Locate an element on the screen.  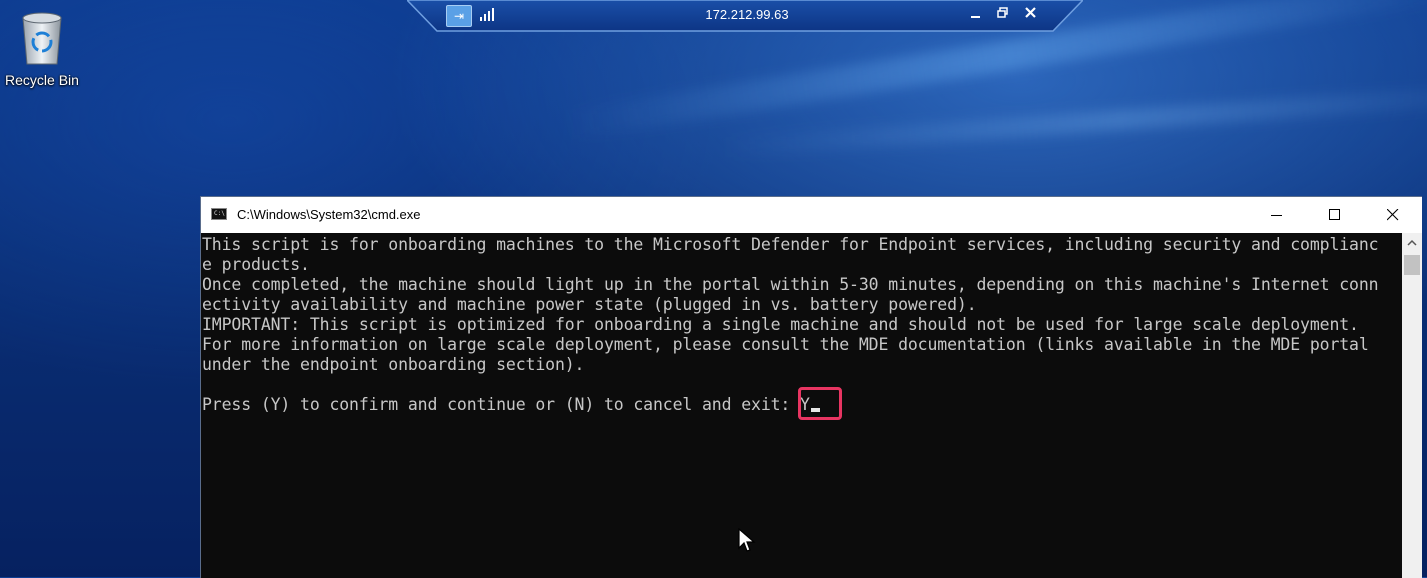
close-button is located at coordinates (1393, 215).